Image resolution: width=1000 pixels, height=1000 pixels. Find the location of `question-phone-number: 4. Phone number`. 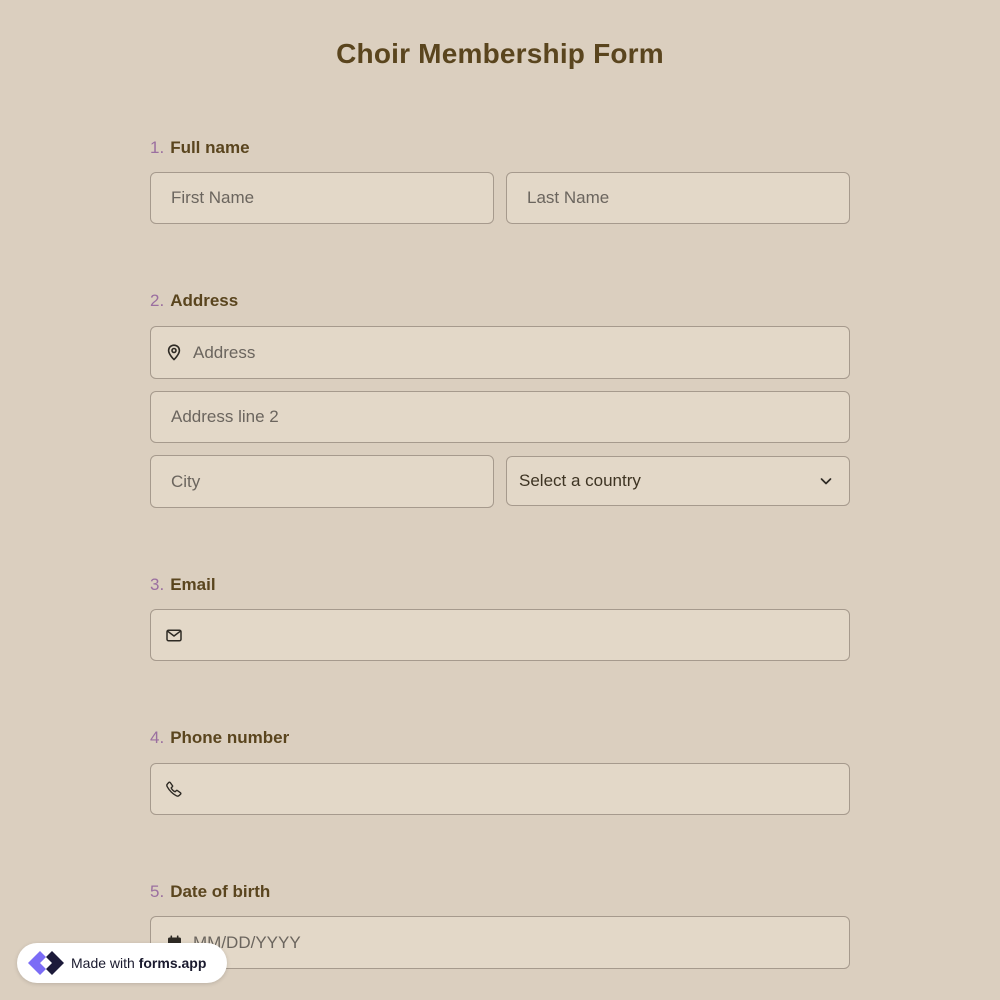

question-phone-number: 4. Phone number is located at coordinates (500, 738).